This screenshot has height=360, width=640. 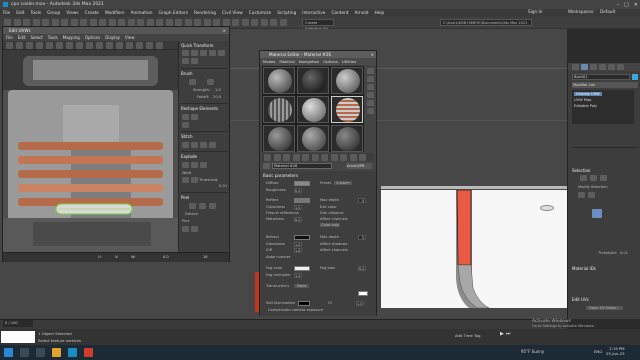 What do you see at coordinates (286, 13) in the screenshot?
I see `menu-scripting: Scripting` at bounding box center [286, 13].